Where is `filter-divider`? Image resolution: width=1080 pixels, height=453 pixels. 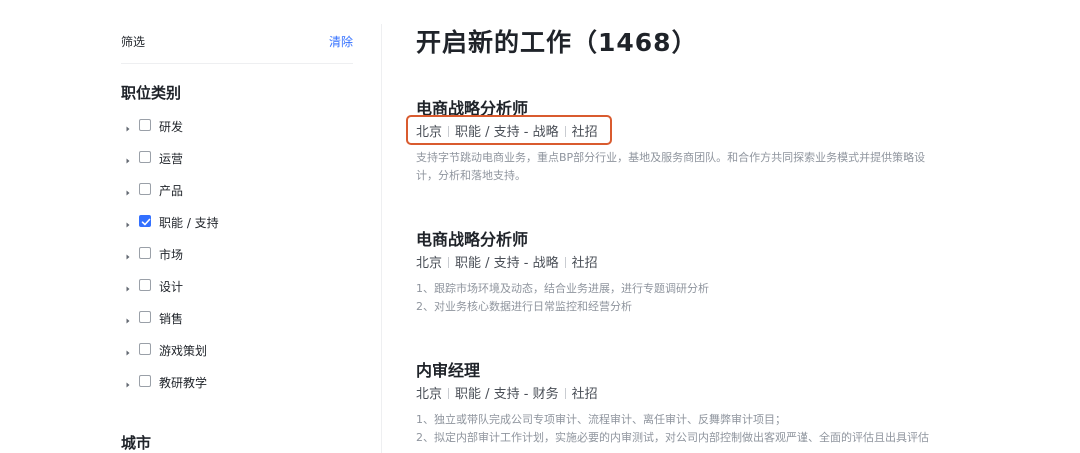
filter-divider is located at coordinates (237, 63).